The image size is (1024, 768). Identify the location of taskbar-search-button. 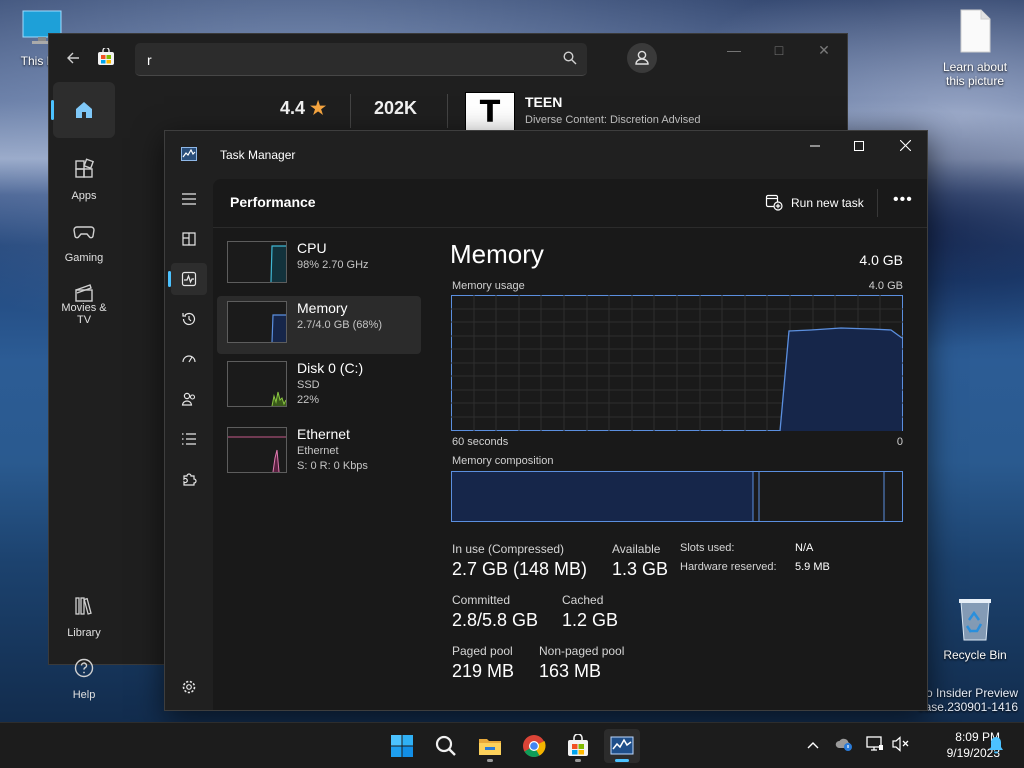
(446, 746).